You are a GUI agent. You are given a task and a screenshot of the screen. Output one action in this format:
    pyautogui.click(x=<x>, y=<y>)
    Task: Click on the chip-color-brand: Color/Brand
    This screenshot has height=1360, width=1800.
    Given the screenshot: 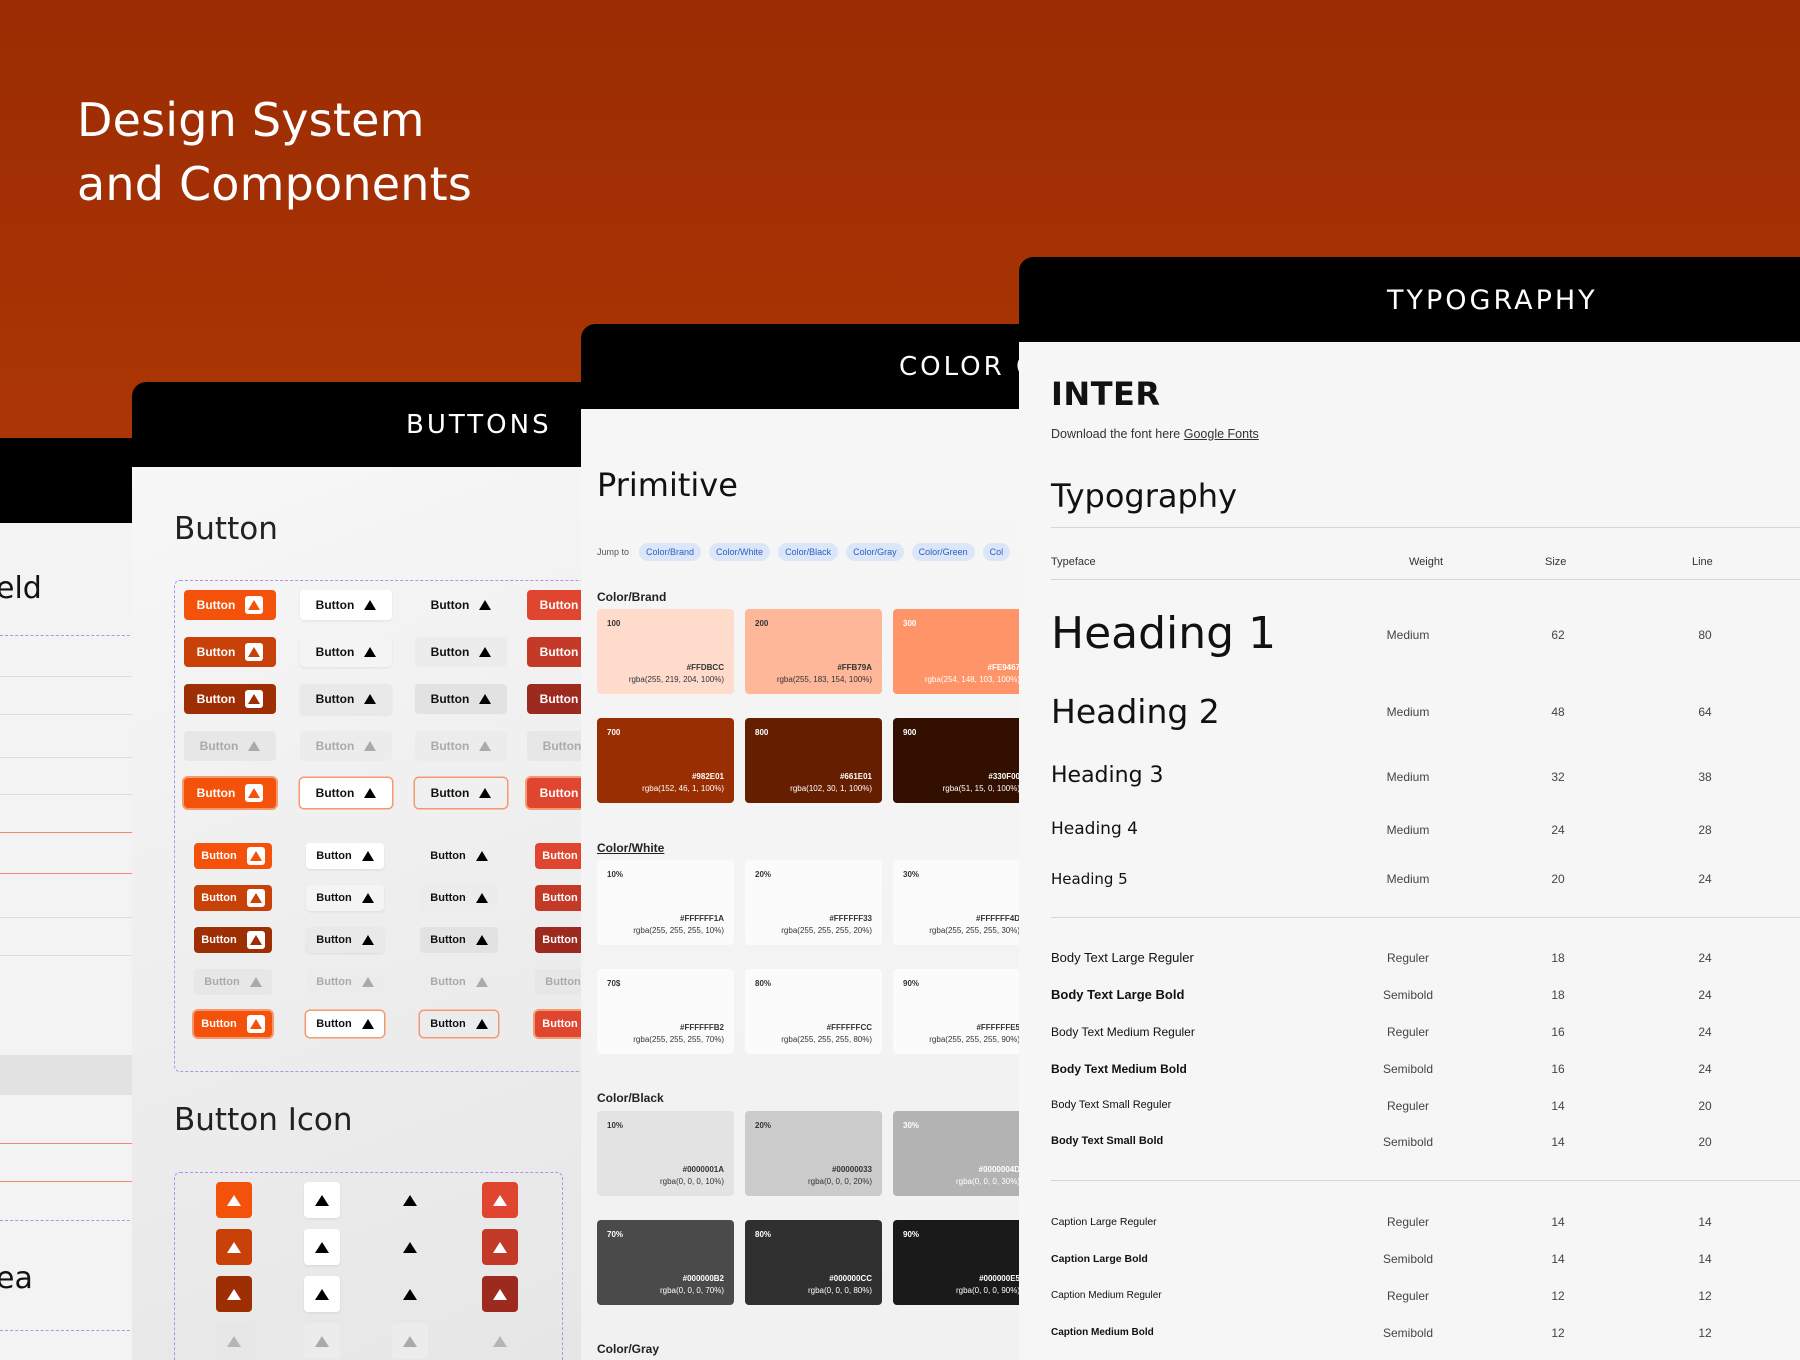 What is the action you would take?
    pyautogui.click(x=670, y=552)
    